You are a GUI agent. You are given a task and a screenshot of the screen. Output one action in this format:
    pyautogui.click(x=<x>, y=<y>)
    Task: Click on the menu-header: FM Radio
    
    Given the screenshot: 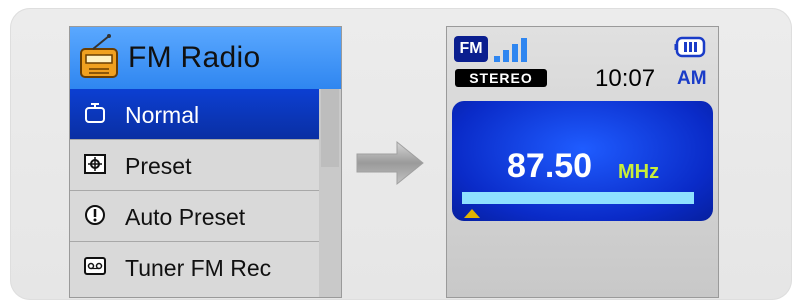 What is the action you would take?
    pyautogui.click(x=205, y=58)
    